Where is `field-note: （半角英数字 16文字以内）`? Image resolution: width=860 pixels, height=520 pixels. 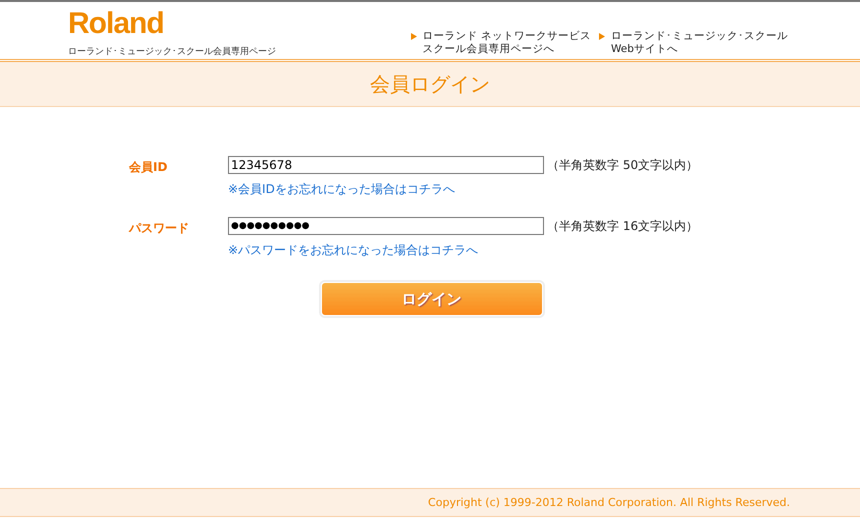
field-note: （半角英数字 16文字以内） is located at coordinates (622, 226).